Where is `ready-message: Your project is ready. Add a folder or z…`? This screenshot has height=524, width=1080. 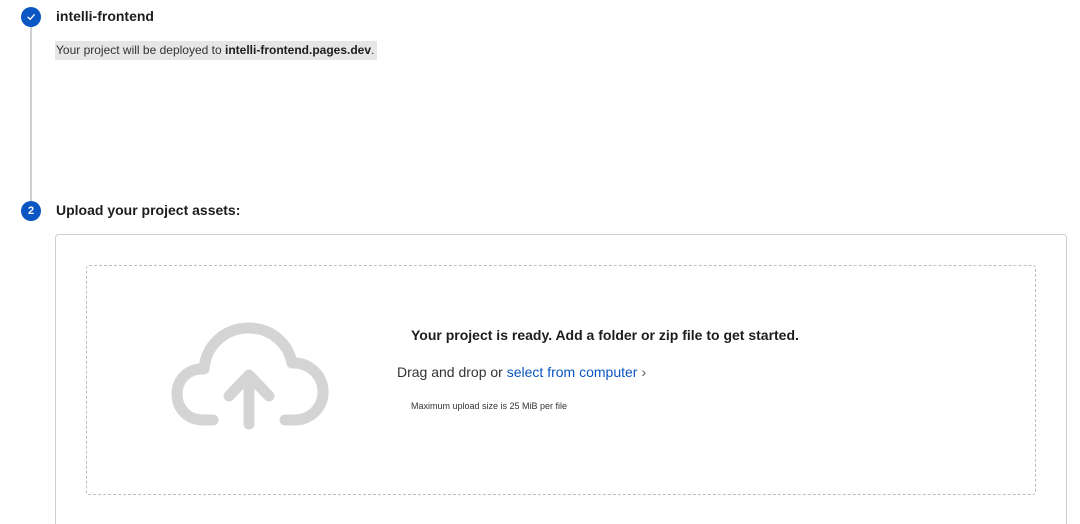
ready-message: Your project is ready. Add a folder or z… is located at coordinates (605, 335).